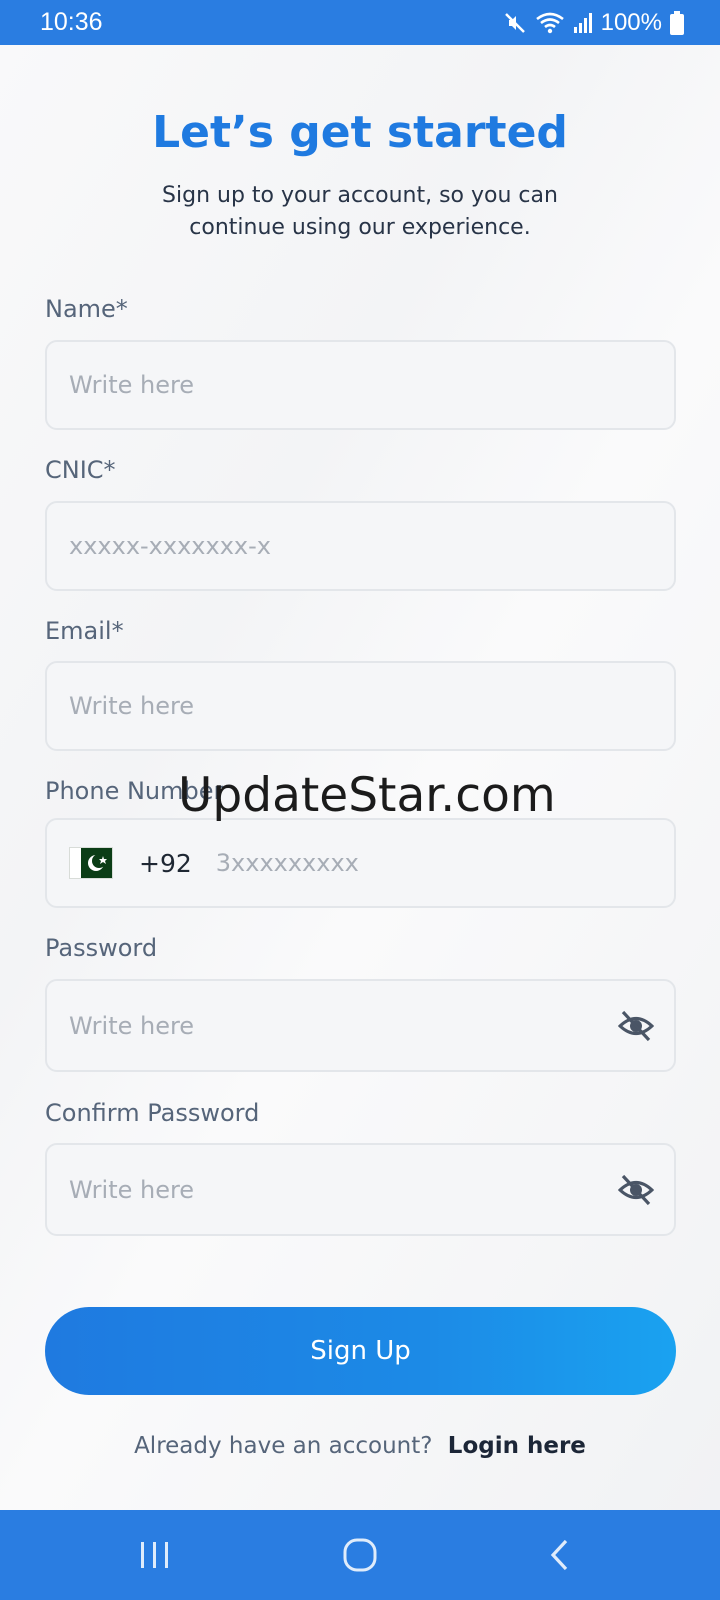 The width and height of the screenshot is (720, 1600). Describe the element at coordinates (170, 546) in the screenshot. I see `cnic-placeholder: xxxxx-xxxxxxx-x` at that location.